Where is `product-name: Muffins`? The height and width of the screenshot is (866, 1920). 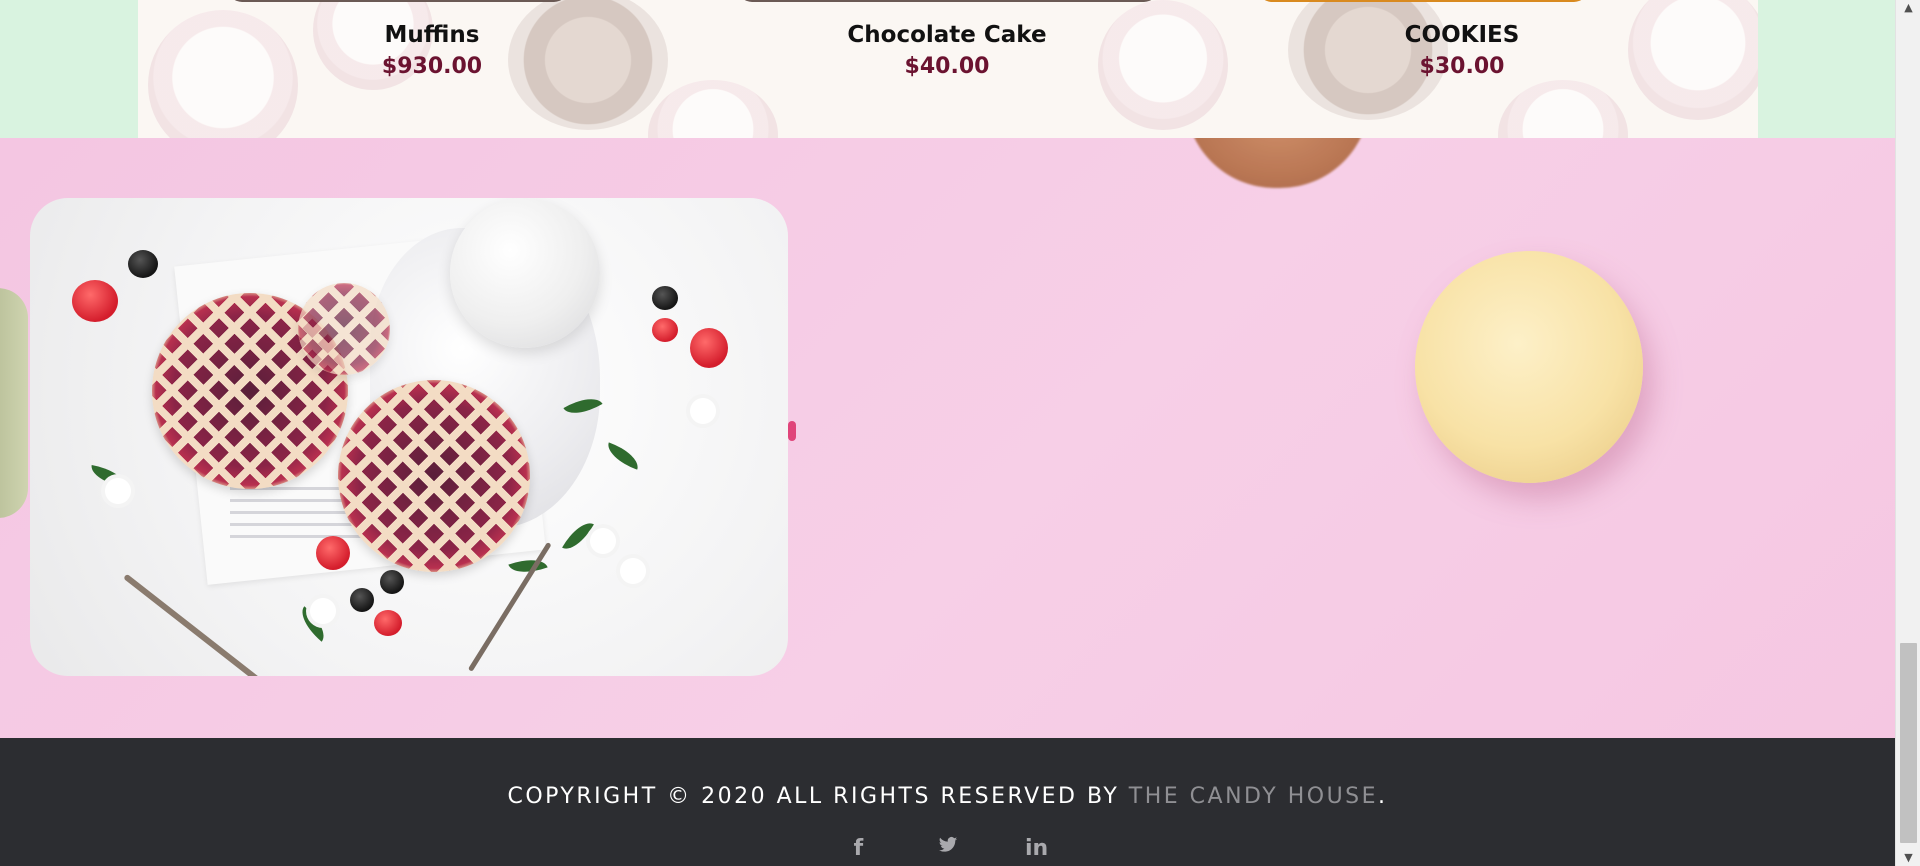 product-name: Muffins is located at coordinates (432, 35).